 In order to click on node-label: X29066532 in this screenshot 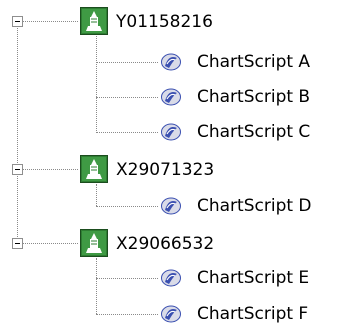, I will do `click(165, 244)`.